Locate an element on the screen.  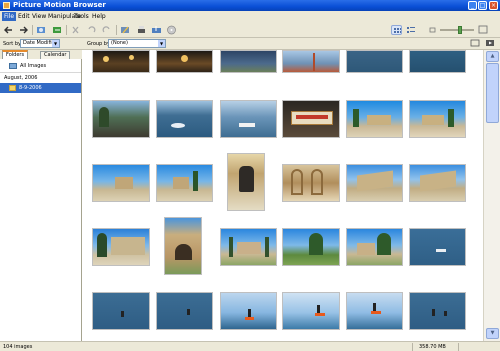
close-button: × is located at coordinates (493, 5).